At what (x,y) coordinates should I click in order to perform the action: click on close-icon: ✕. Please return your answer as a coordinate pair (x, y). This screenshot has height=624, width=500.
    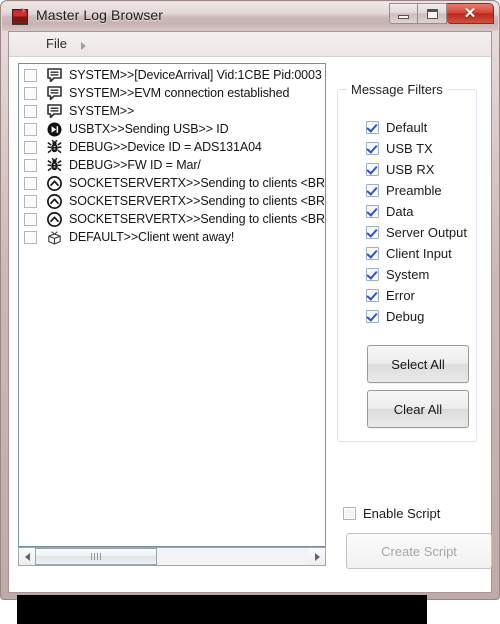
    Looking at the image, I should click on (470, 13).